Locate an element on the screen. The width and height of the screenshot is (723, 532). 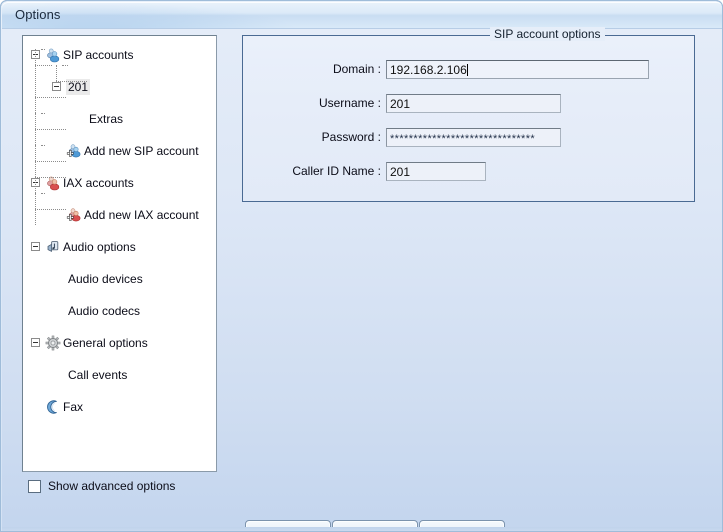
speaker-note-icon is located at coordinates (53, 247).